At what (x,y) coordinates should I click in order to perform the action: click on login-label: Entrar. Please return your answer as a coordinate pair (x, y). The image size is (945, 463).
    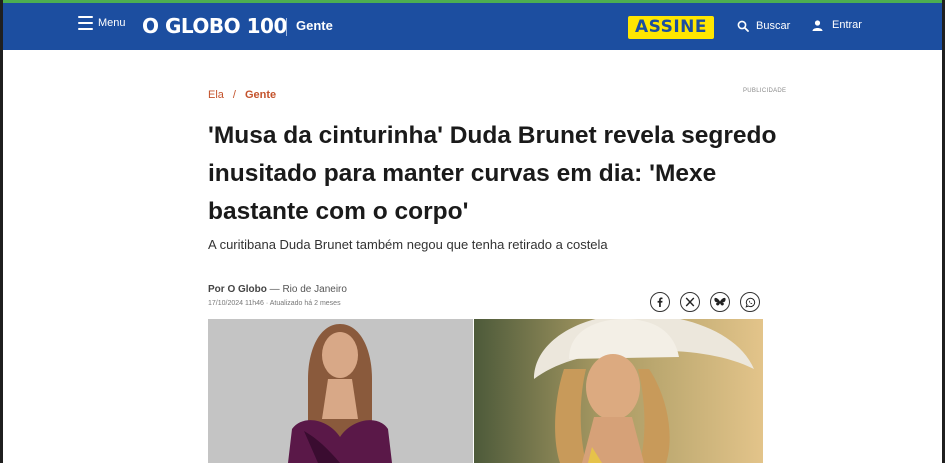
    Looking at the image, I should click on (847, 25).